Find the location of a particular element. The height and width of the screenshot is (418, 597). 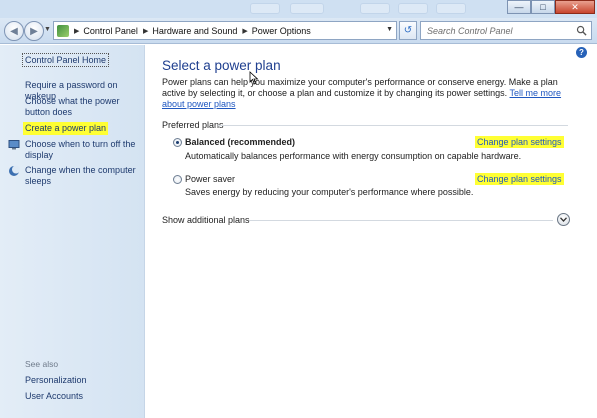

close-icon: ✕ is located at coordinates (575, 6).